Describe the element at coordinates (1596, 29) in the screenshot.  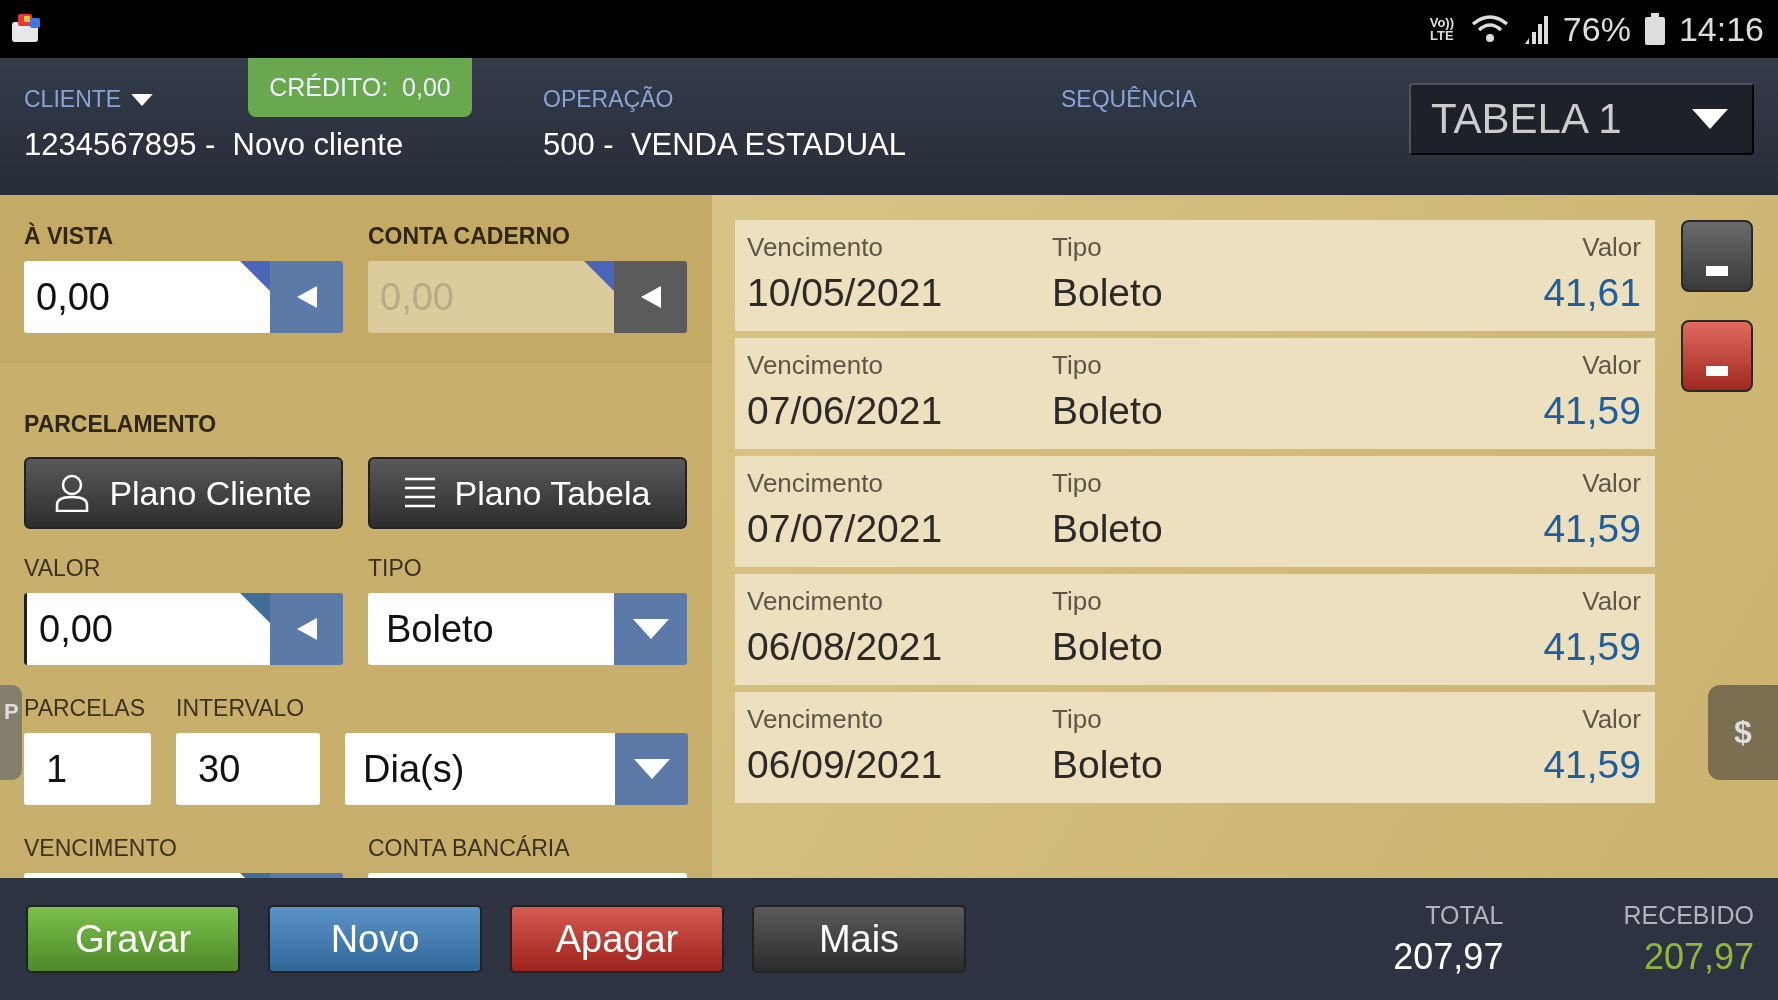
I see `battery-percent: 76%` at that location.